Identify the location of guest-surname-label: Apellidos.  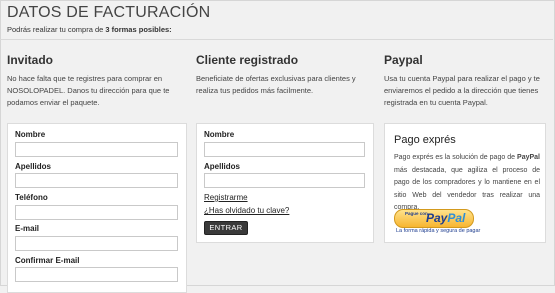
(33, 166).